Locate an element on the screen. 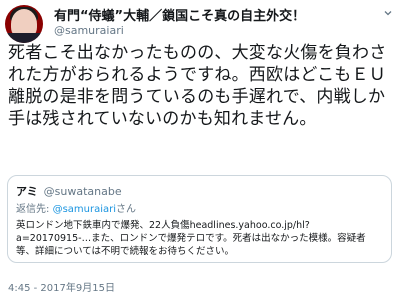 The image size is (400, 299). quoted-reply-to: 返信先: @samuraiariさん is located at coordinates (76, 207).